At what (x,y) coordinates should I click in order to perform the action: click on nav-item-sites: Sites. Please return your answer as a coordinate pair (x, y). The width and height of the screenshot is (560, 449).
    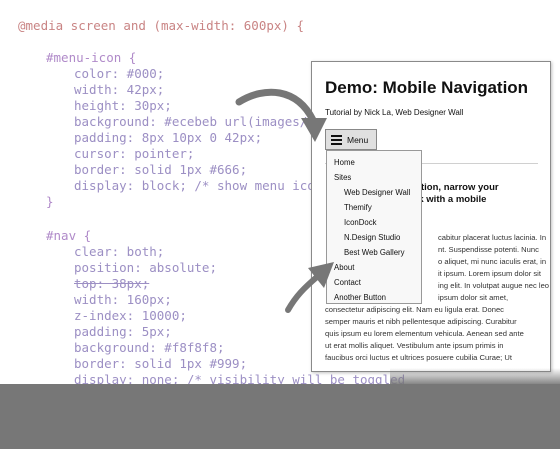
    Looking at the image, I should click on (342, 177).